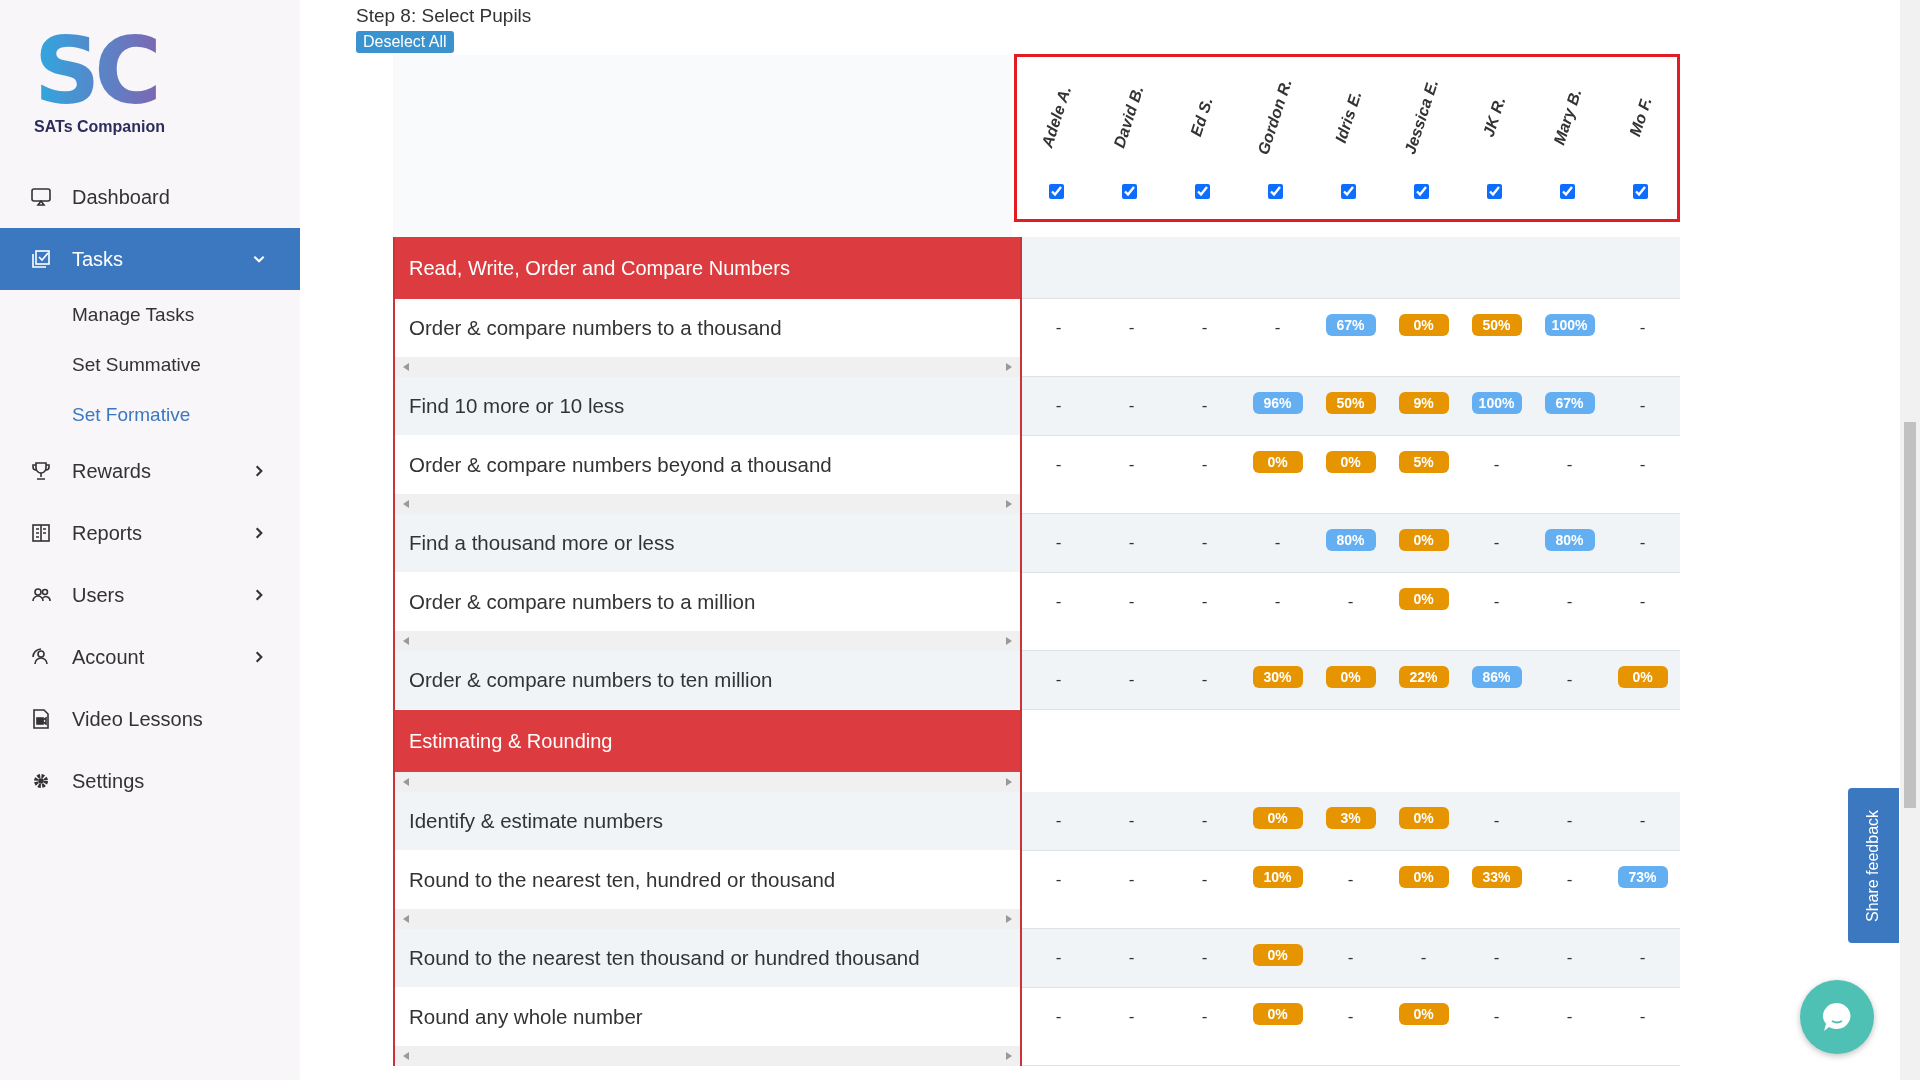 This screenshot has height=1080, width=1920. What do you see at coordinates (1348, 117) in the screenshot?
I see `pupil-name: Idris E.` at bounding box center [1348, 117].